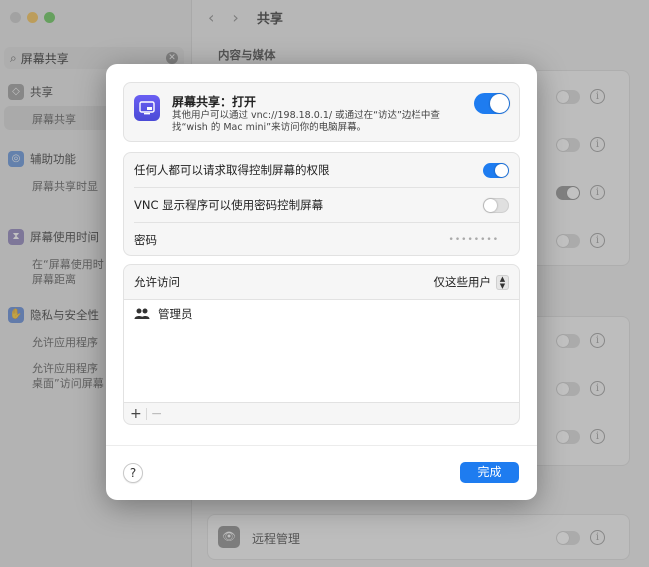 This screenshot has width=649, height=567. What do you see at coordinates (492, 103) in the screenshot?
I see `screen-sharing-toggle` at bounding box center [492, 103].